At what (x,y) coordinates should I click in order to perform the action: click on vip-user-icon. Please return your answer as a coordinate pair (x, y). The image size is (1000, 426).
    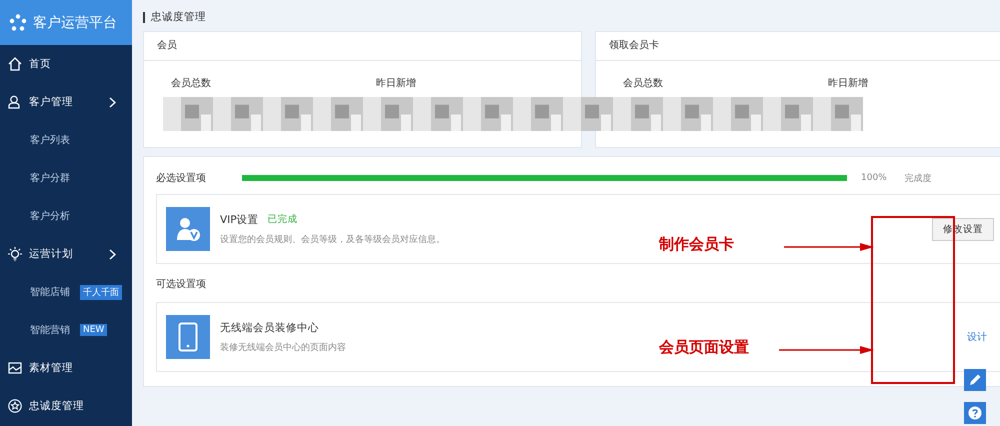
    Looking at the image, I should click on (188, 229).